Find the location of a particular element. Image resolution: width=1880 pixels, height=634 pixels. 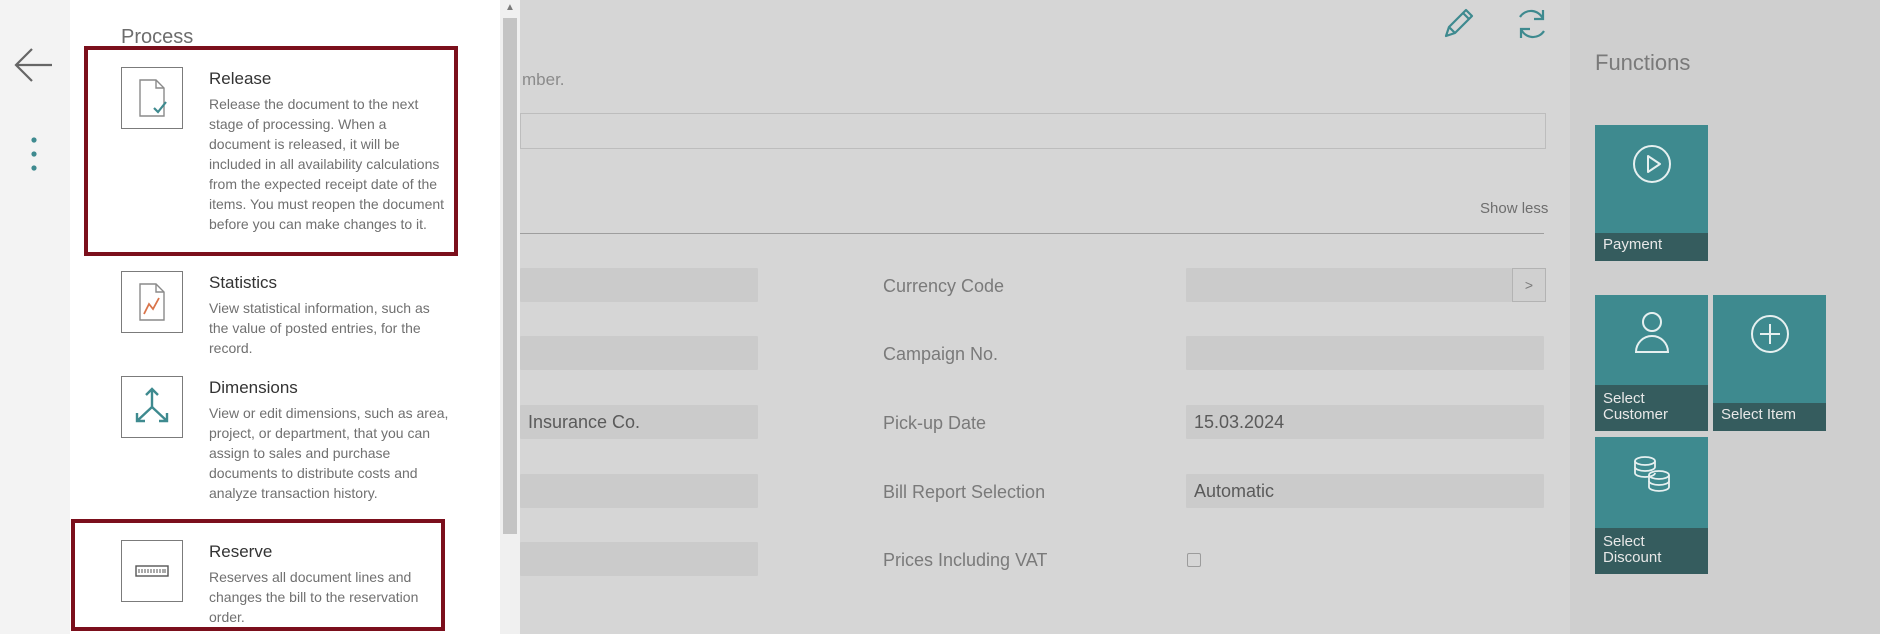

play-circle-icon is located at coordinates (1652, 164).